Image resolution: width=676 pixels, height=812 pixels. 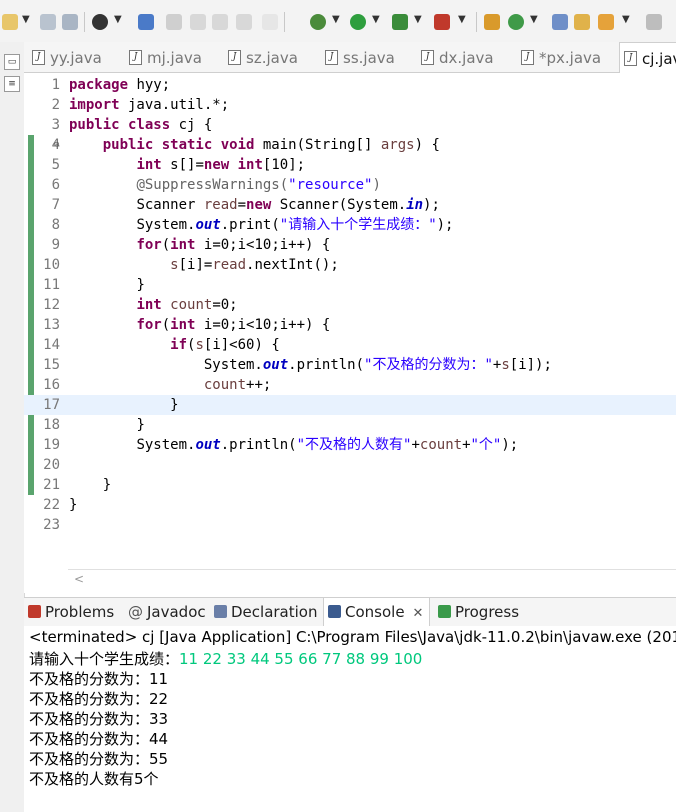 I want to click on code-line: 18 }, so click(x=350, y=425).